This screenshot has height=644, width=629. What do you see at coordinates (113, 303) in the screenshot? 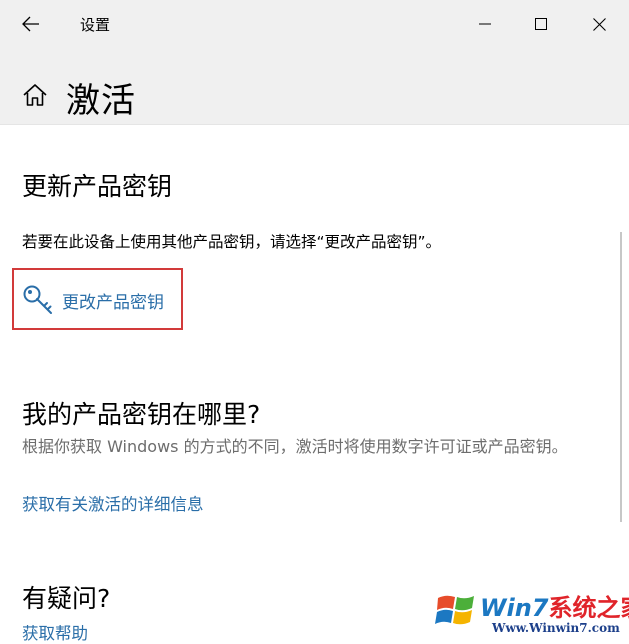
I see `change-product-key-label: 更改产品密钥` at bounding box center [113, 303].